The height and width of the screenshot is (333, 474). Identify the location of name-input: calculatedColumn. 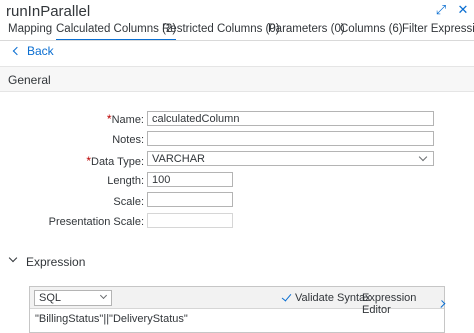
(290, 118).